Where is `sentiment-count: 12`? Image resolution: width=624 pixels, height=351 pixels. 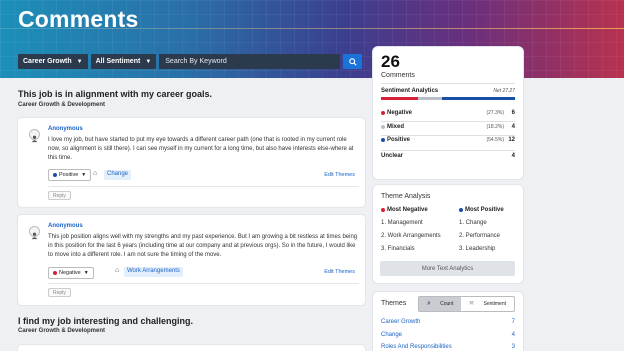
sentiment-count: 12 is located at coordinates (511, 140).